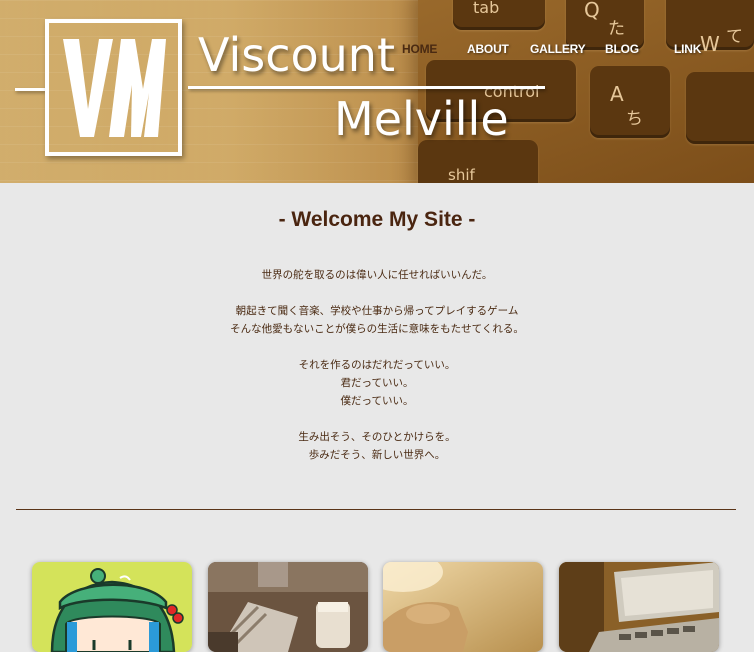 Image resolution: width=754 pixels, height=652 pixels. I want to click on intro-paragraph-1: 世界の舵を取るのは偉い人に任せればいいんだ。, so click(377, 275).